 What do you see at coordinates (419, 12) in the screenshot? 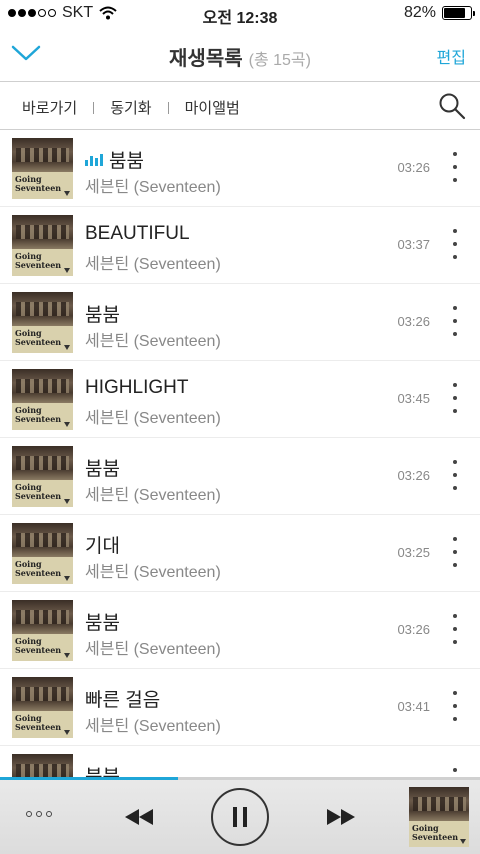
I see `battery-percent: 82%` at bounding box center [419, 12].